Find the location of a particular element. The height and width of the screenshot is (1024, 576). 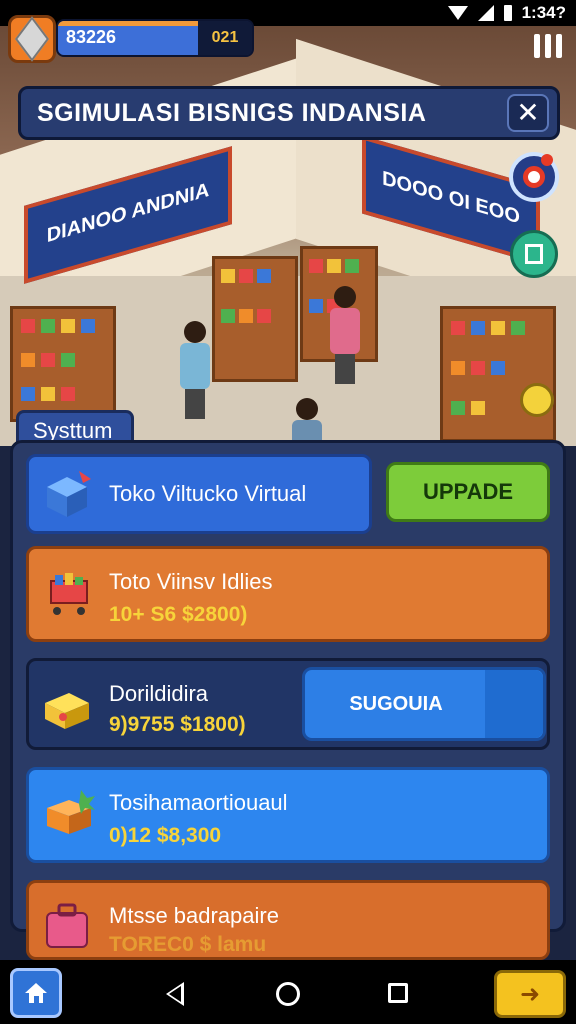

item-price-3: 0)12 $8,300 is located at coordinates (165, 835).